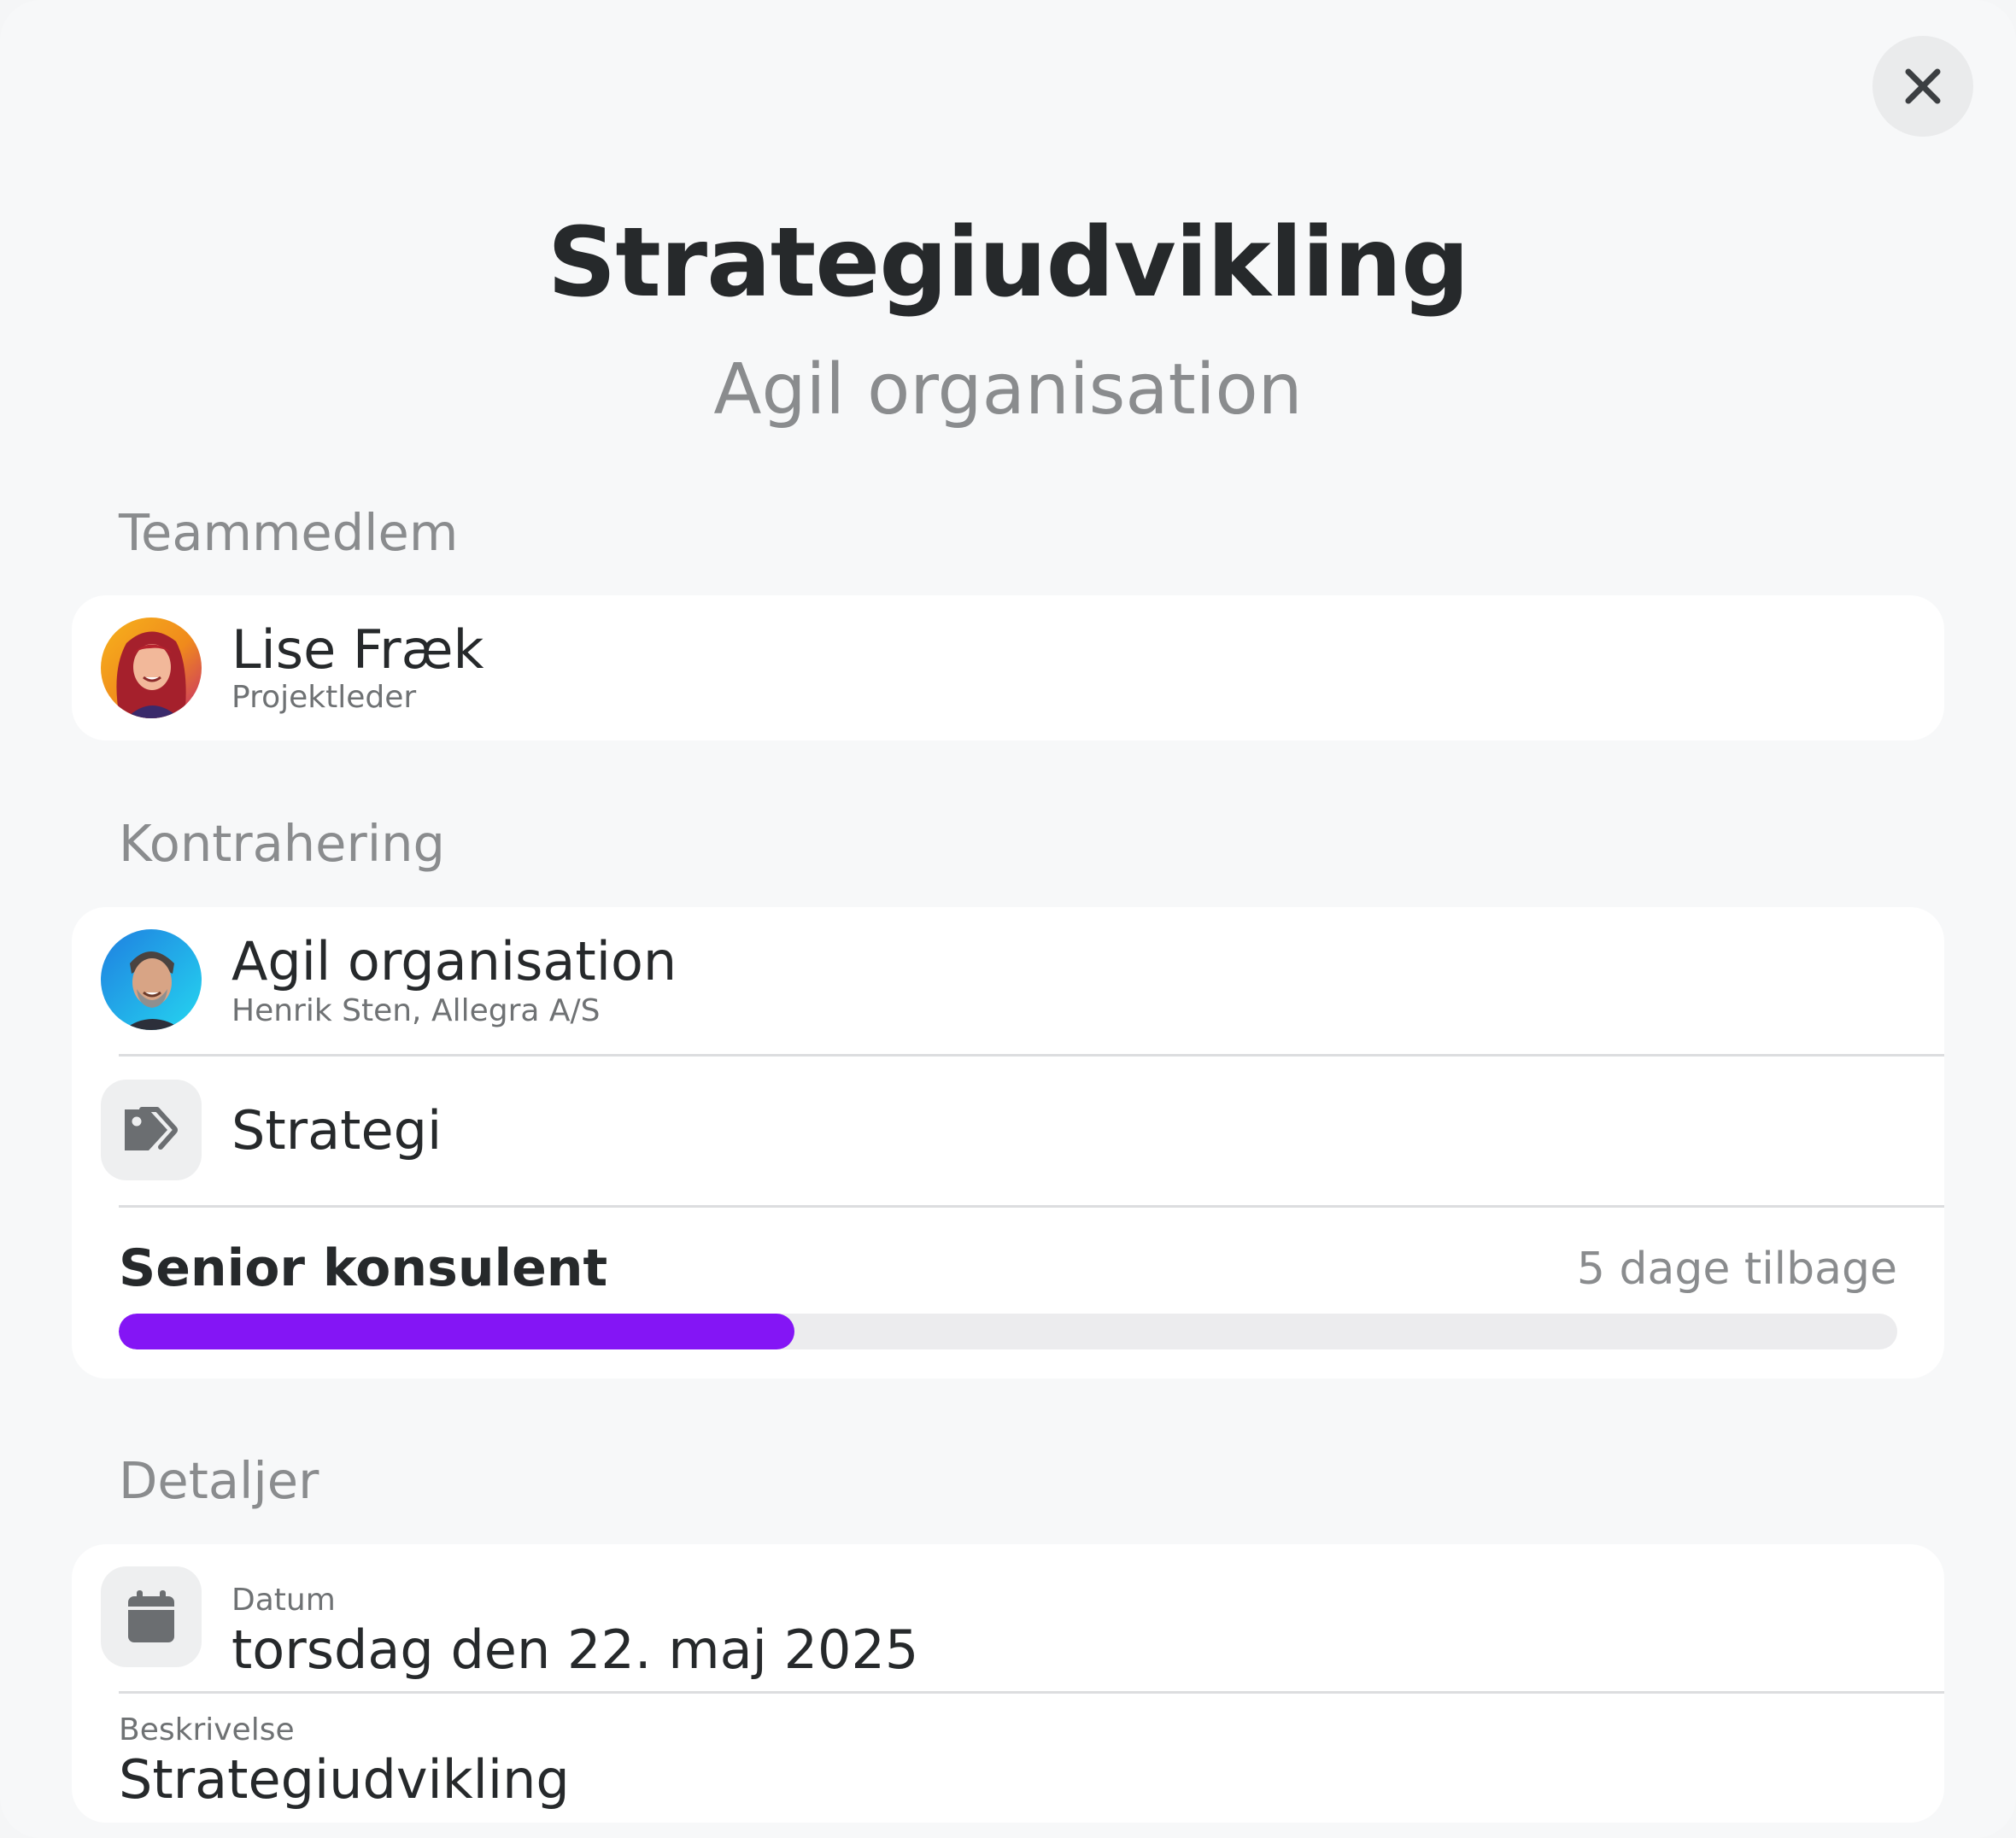 The width and height of the screenshot is (2016, 1838). Describe the element at coordinates (1008, 1331) in the screenshot. I see `progress-bar` at that location.